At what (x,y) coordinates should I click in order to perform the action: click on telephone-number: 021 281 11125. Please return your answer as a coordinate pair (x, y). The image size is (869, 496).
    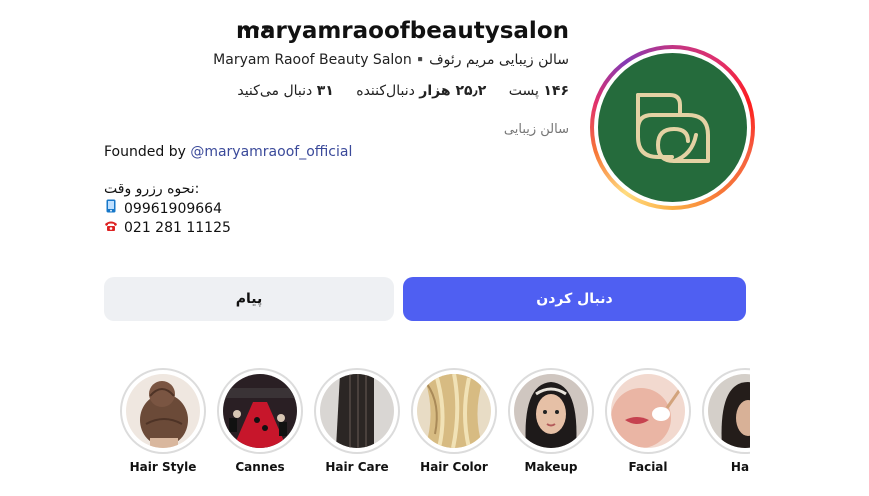
    Looking at the image, I should click on (177, 228).